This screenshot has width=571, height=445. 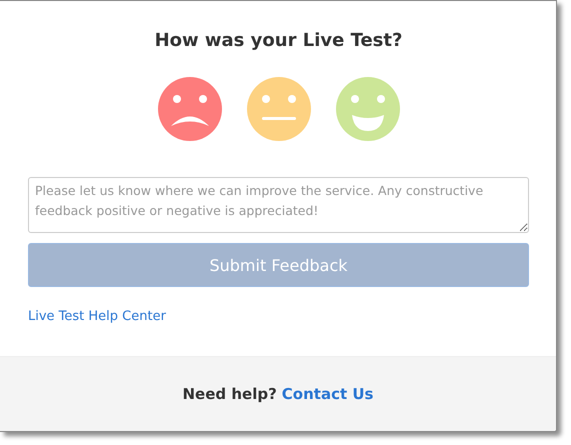 What do you see at coordinates (97, 316) in the screenshot?
I see `help-center-link: Live Test Help Center` at bounding box center [97, 316].